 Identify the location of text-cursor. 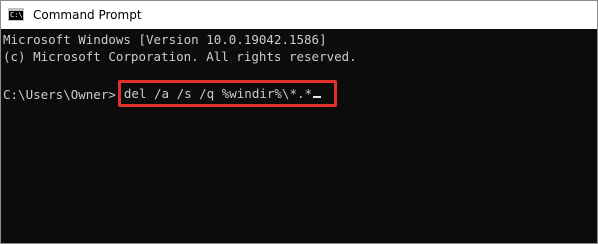
(317, 97).